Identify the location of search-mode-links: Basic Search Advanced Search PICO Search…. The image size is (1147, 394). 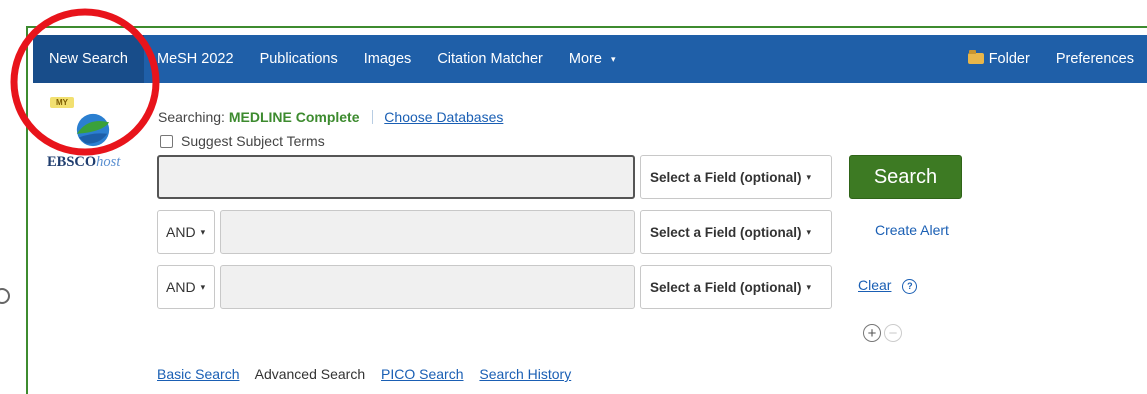
(370, 374).